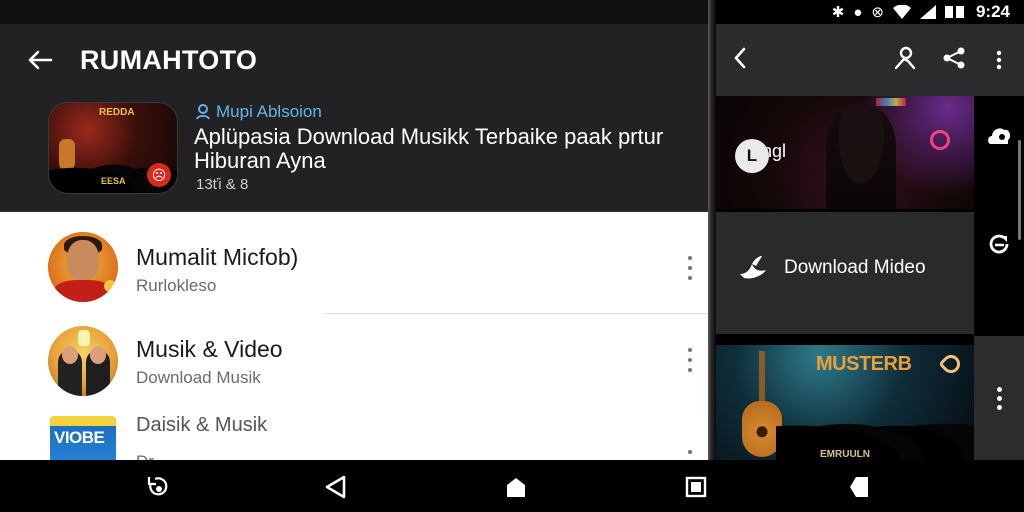 The image size is (1024, 512). Describe the element at coordinates (951, 364) in the screenshot. I see `tag-icon` at that location.